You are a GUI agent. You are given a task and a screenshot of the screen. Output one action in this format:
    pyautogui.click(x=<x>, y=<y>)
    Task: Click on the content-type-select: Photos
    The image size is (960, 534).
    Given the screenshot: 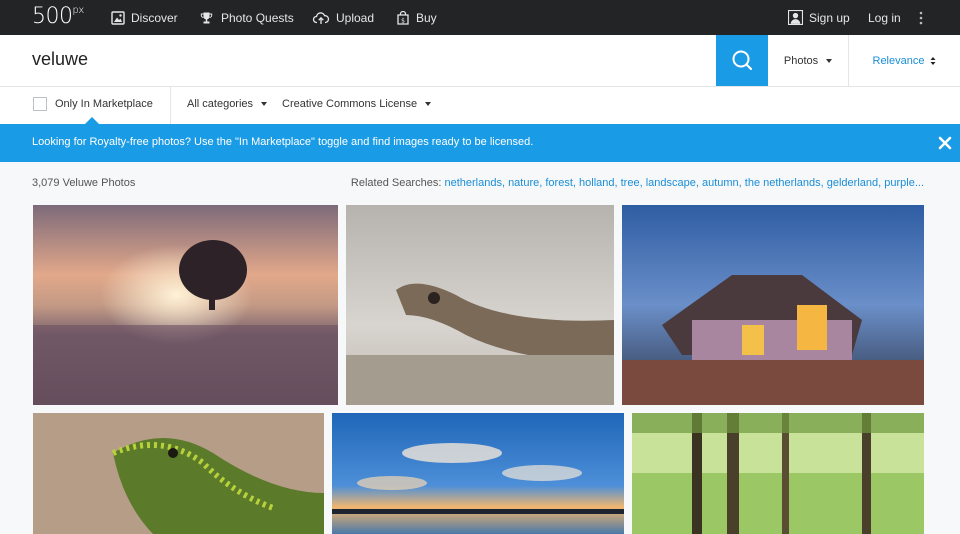 What is the action you would take?
    pyautogui.click(x=808, y=60)
    